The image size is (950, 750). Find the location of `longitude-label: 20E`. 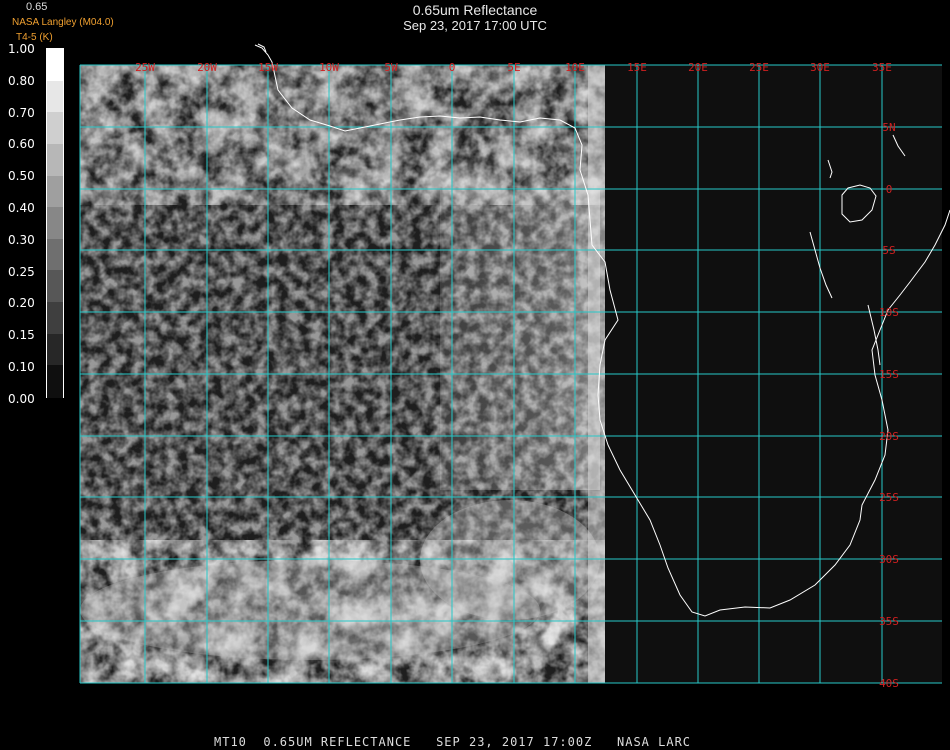

longitude-label: 20E is located at coordinates (698, 67).